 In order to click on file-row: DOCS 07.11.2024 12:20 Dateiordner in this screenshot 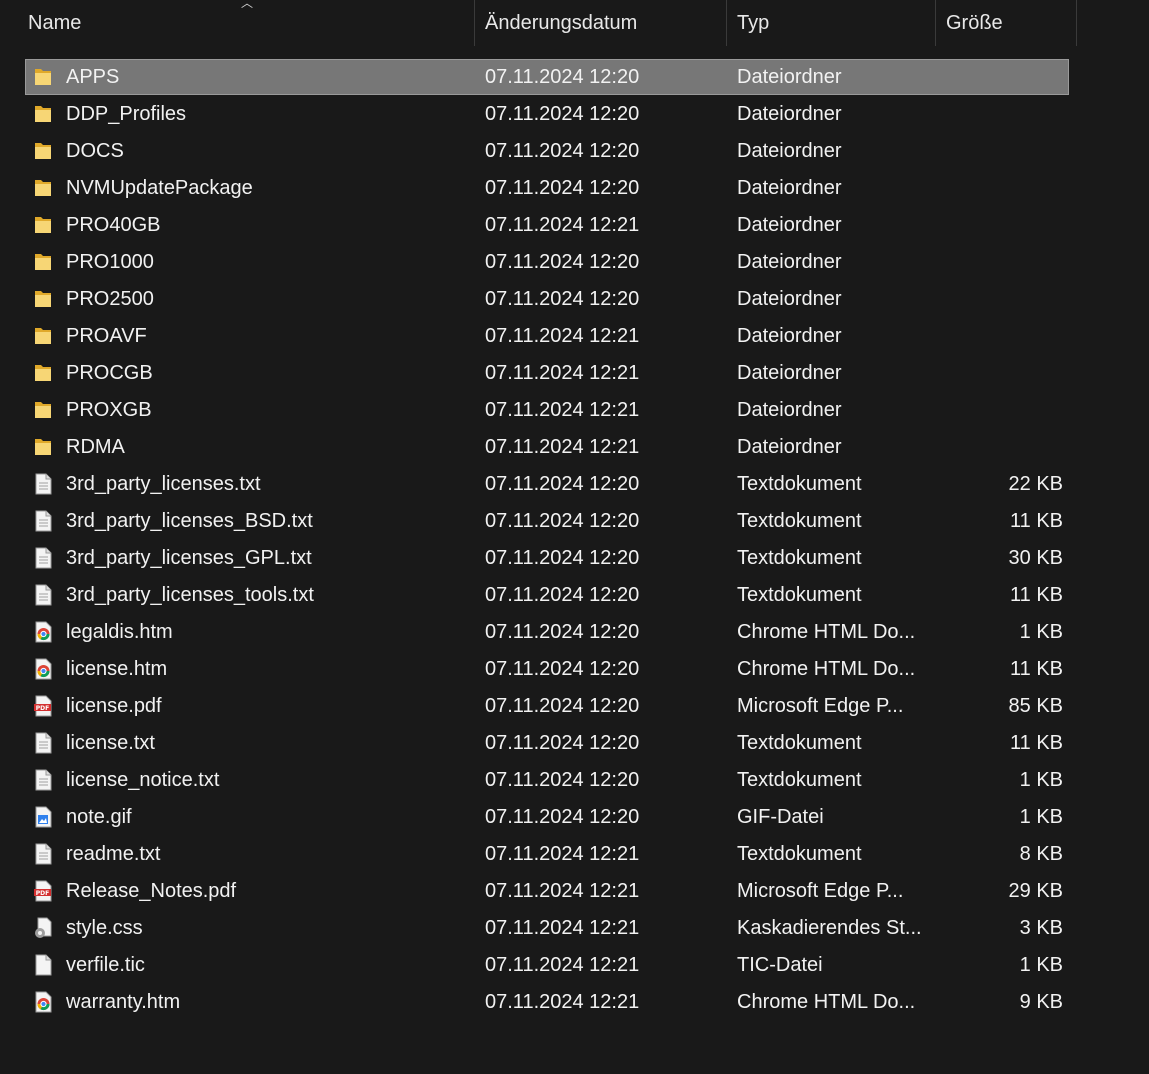, I will do `click(574, 151)`.